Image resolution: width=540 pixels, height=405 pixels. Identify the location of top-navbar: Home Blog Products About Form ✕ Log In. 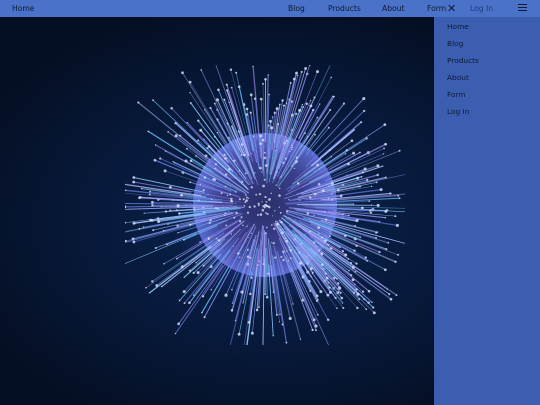
(270, 8).